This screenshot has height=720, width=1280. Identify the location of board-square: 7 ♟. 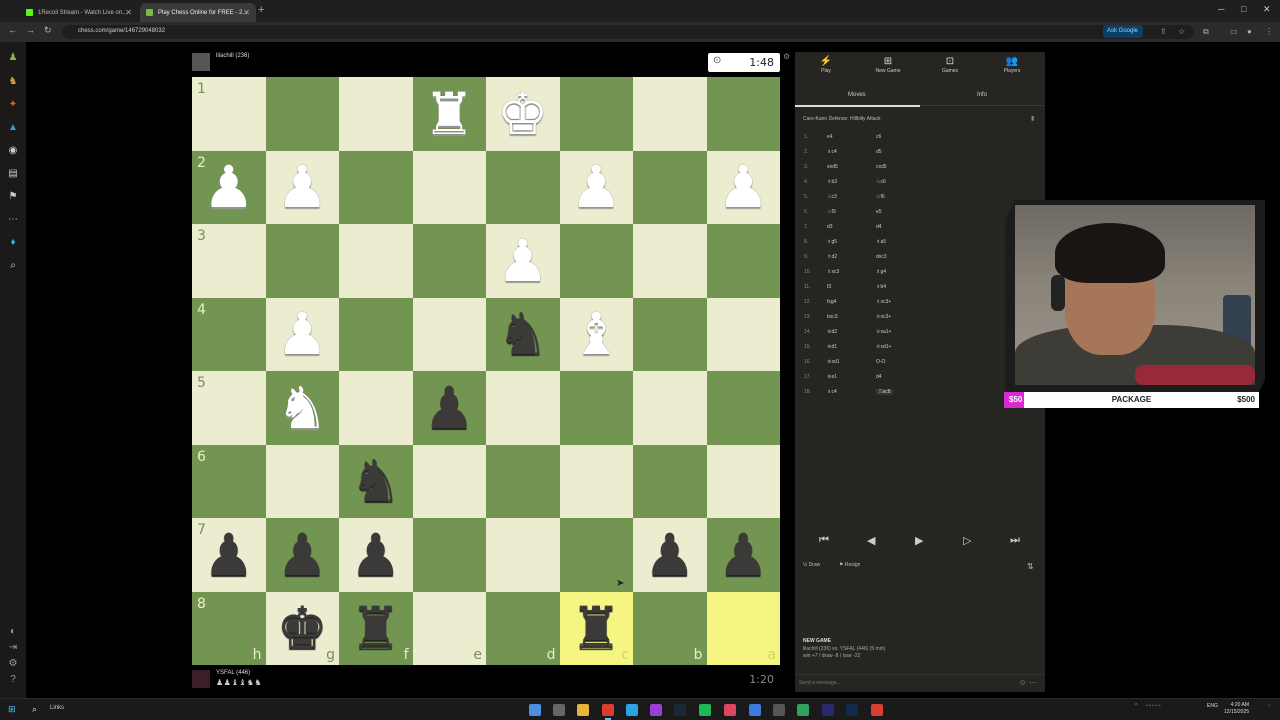
(229, 555).